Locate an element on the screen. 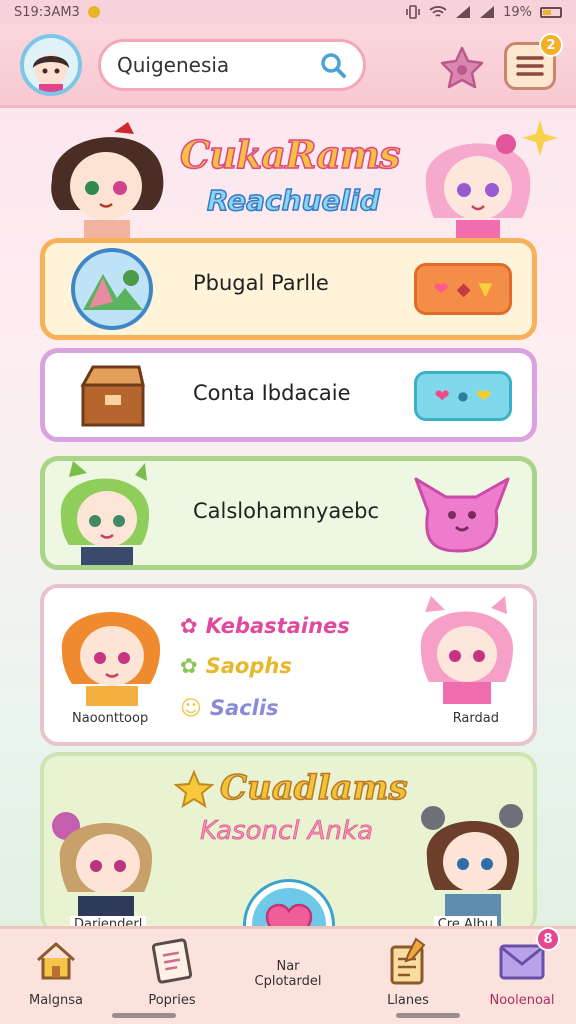 Image resolution: width=576 pixels, height=1024 pixels. favorites-button is located at coordinates (462, 68).